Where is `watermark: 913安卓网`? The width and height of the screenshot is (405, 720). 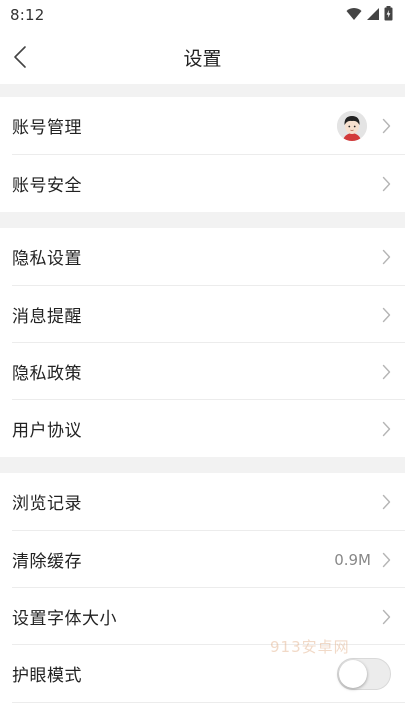
watermark: 913安卓网 is located at coordinates (310, 647).